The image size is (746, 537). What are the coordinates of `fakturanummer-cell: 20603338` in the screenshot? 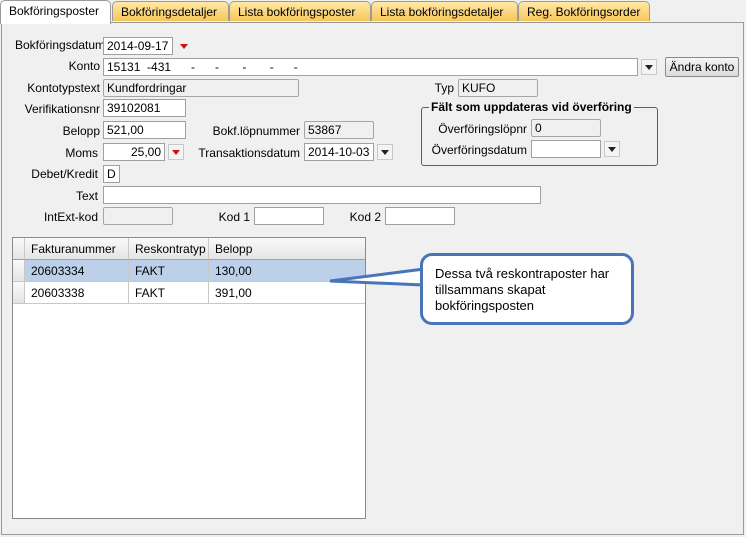 It's located at (77, 293).